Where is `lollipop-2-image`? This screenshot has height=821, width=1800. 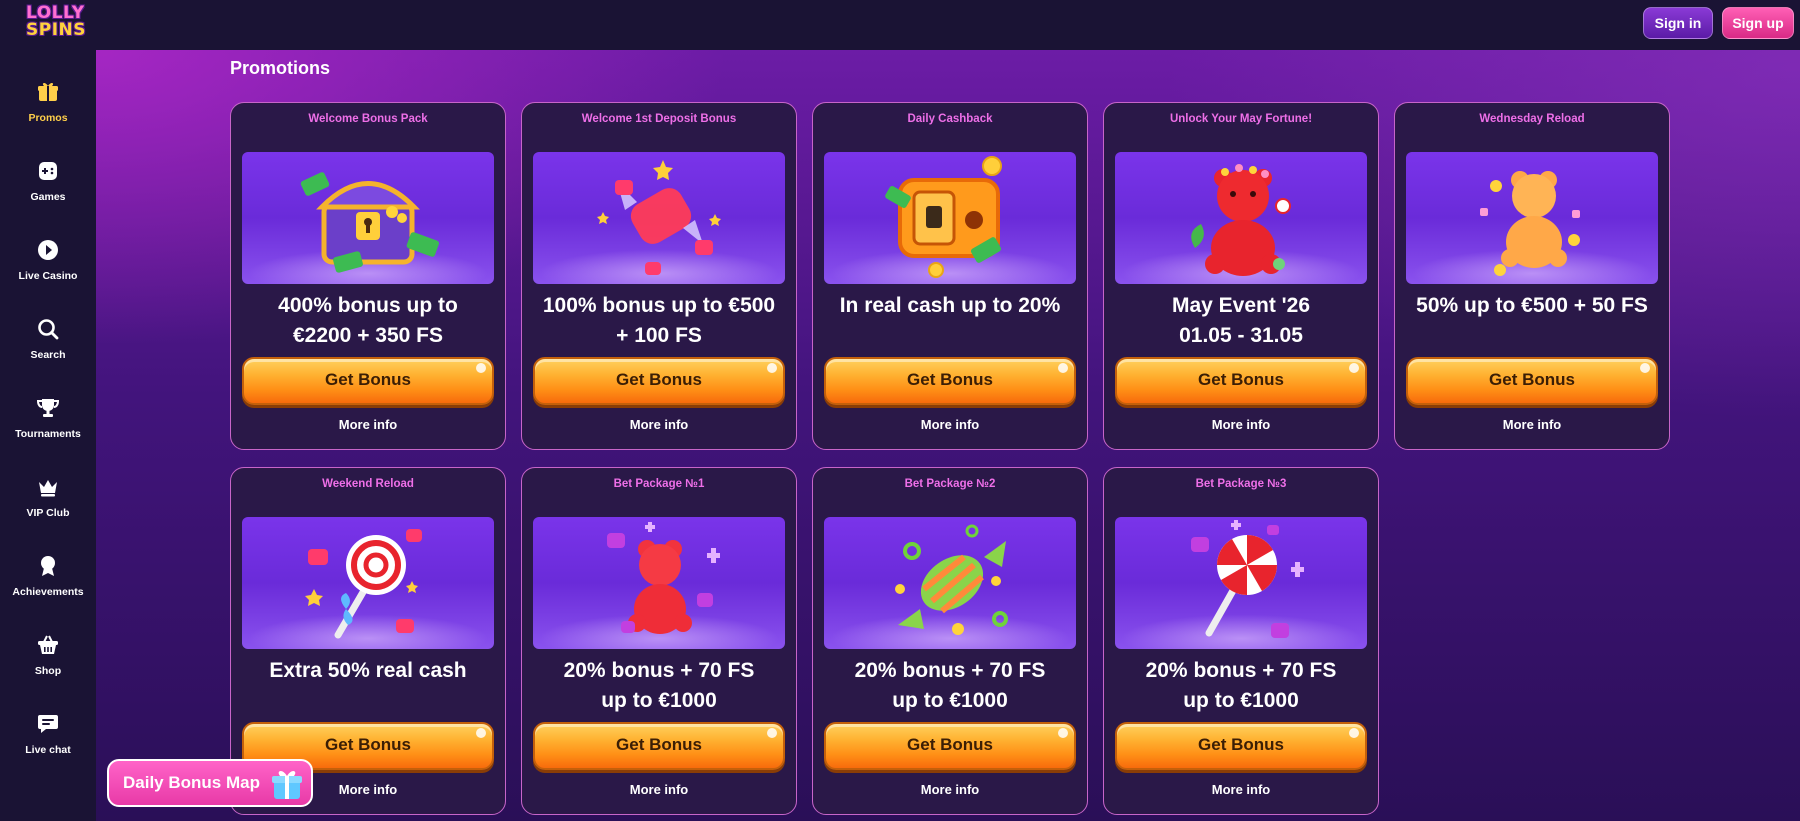
lollipop-2-image is located at coordinates (1241, 583).